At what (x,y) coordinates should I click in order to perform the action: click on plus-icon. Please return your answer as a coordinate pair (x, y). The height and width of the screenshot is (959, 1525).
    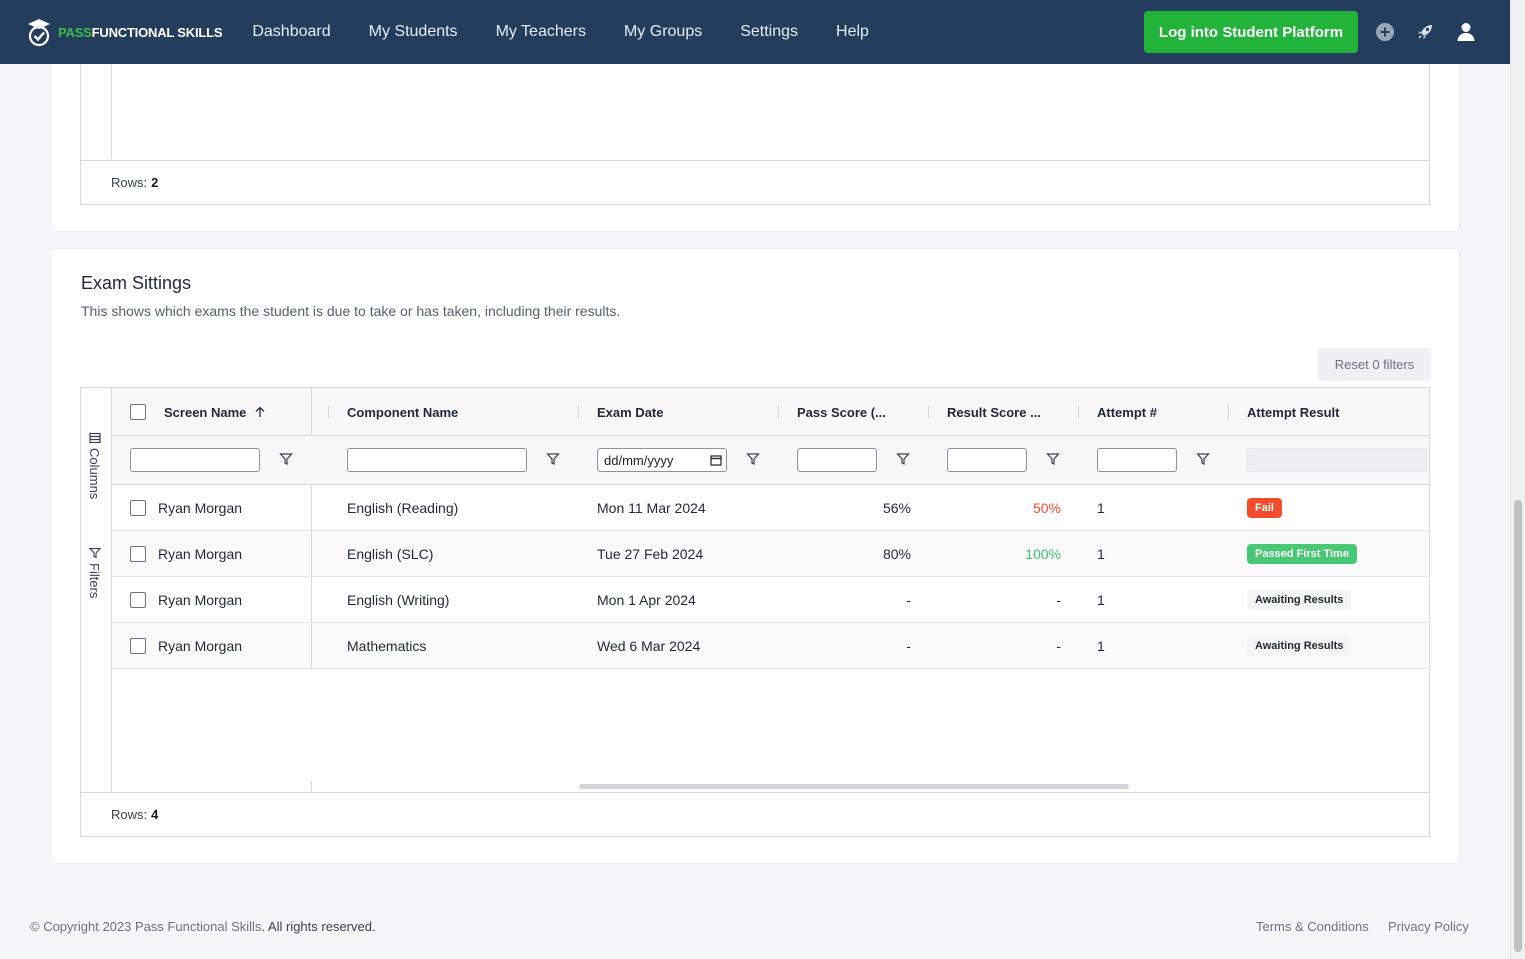
    Looking at the image, I should click on (1385, 32).